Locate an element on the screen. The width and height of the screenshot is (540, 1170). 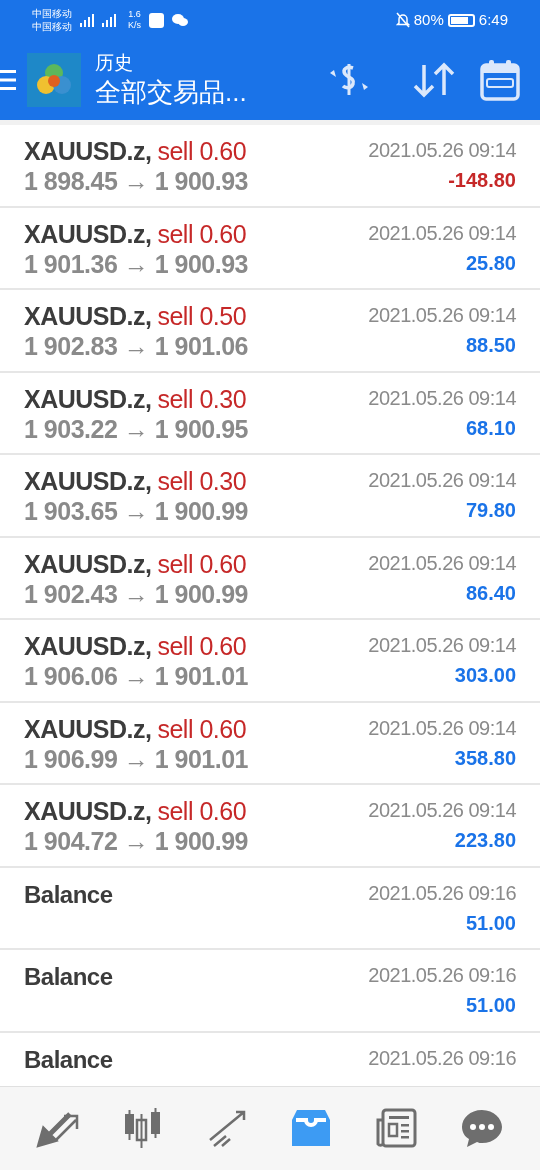
battery-level: 80% is located at coordinates (428, 19).